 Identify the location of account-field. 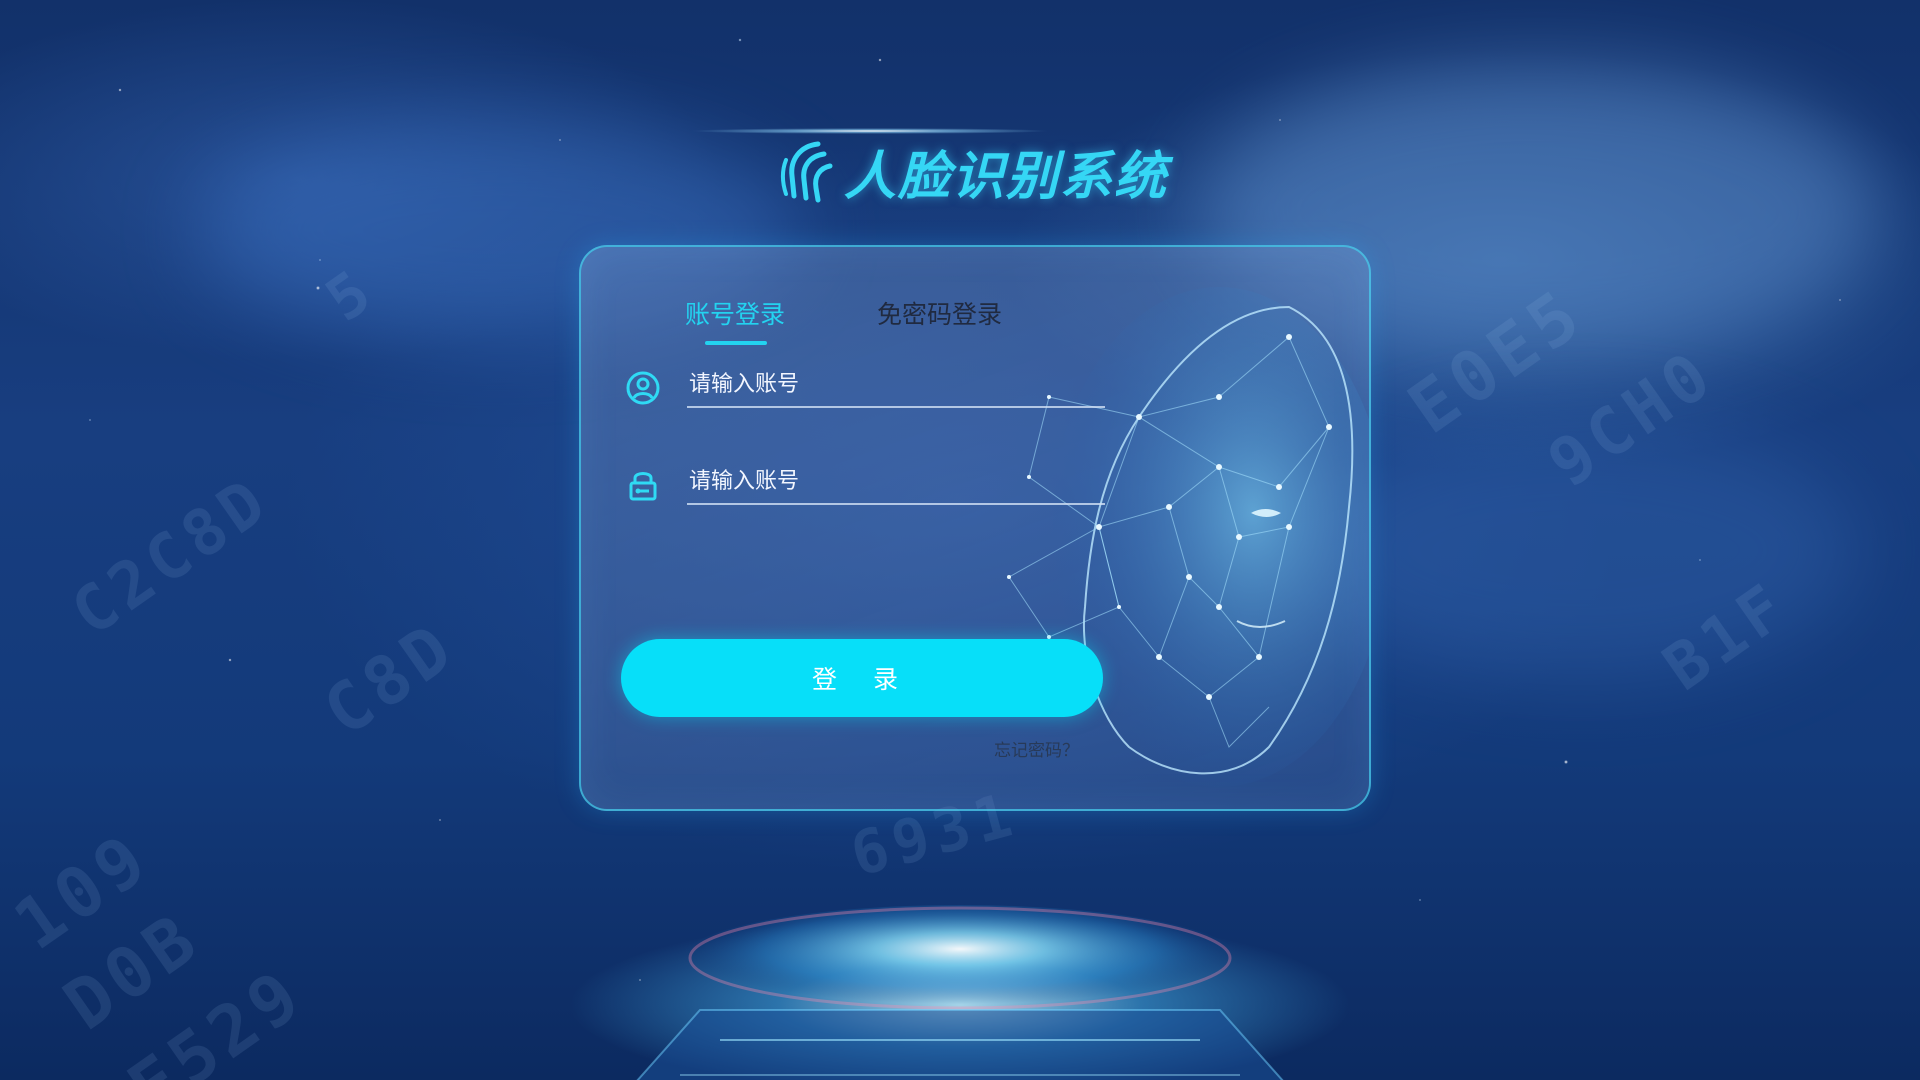
(865, 387).